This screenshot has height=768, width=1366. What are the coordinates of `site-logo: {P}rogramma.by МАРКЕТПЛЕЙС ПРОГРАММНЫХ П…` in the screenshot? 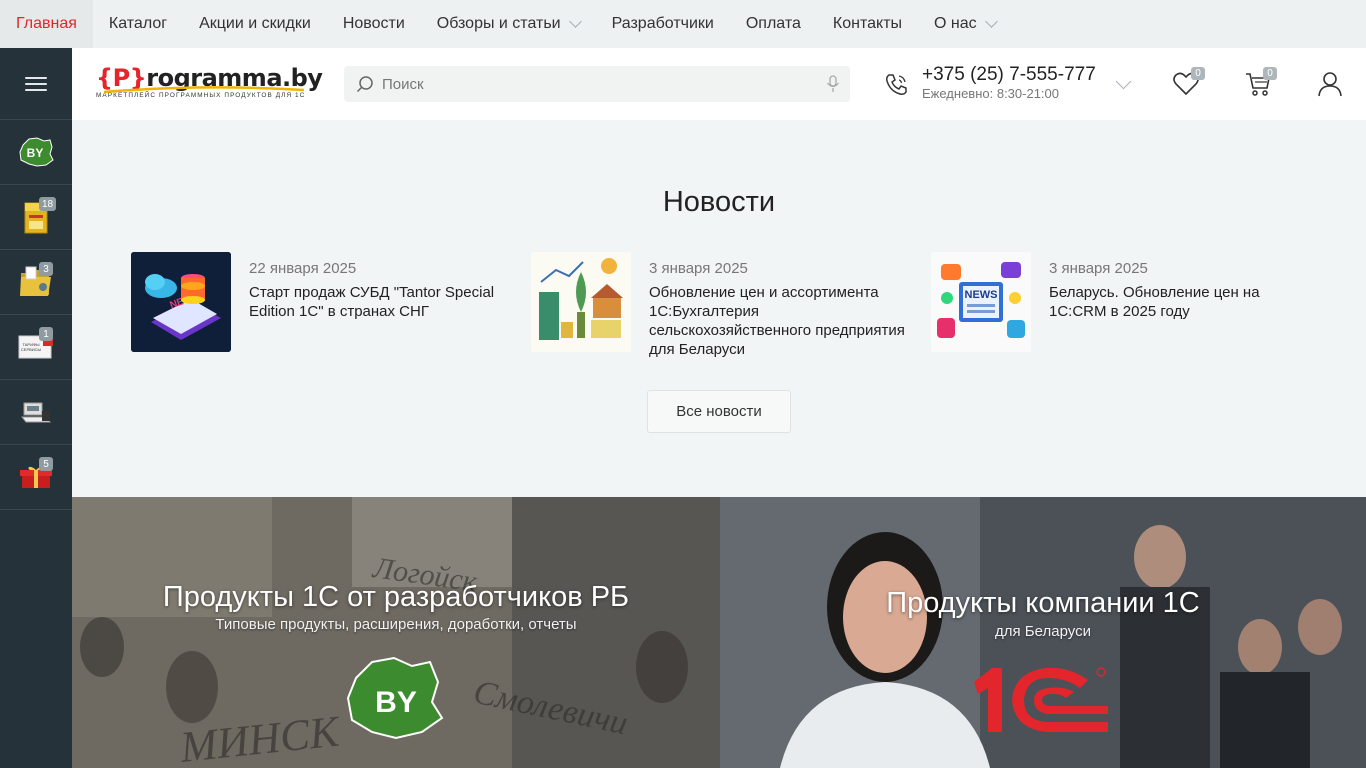 It's located at (209, 85).